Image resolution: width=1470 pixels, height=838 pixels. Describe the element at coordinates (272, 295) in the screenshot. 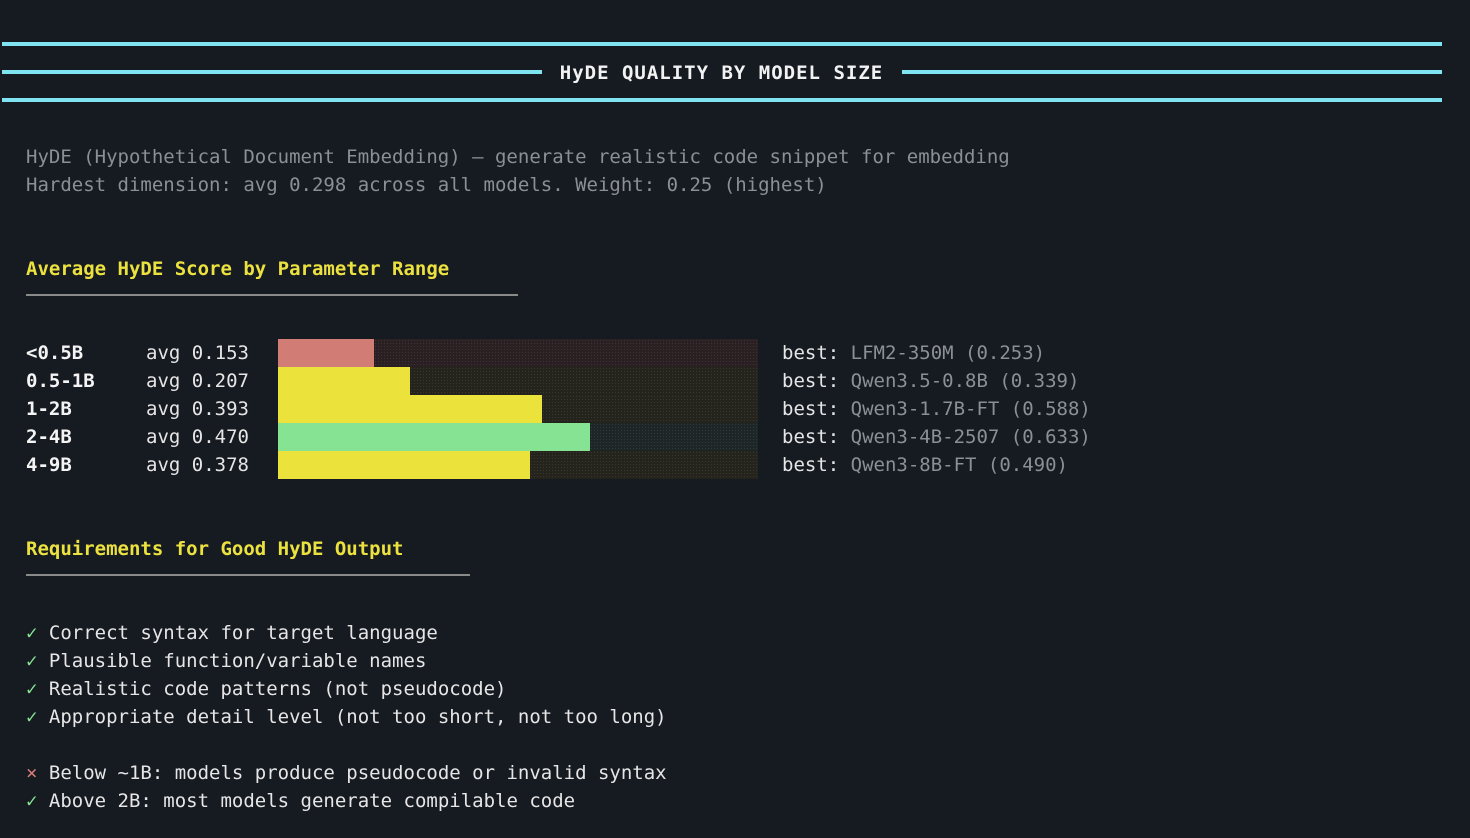

I see `score-section-rule` at that location.